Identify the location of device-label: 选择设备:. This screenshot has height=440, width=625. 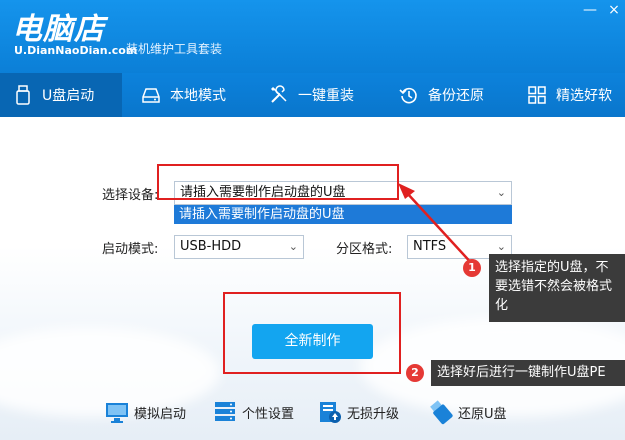
(130, 195).